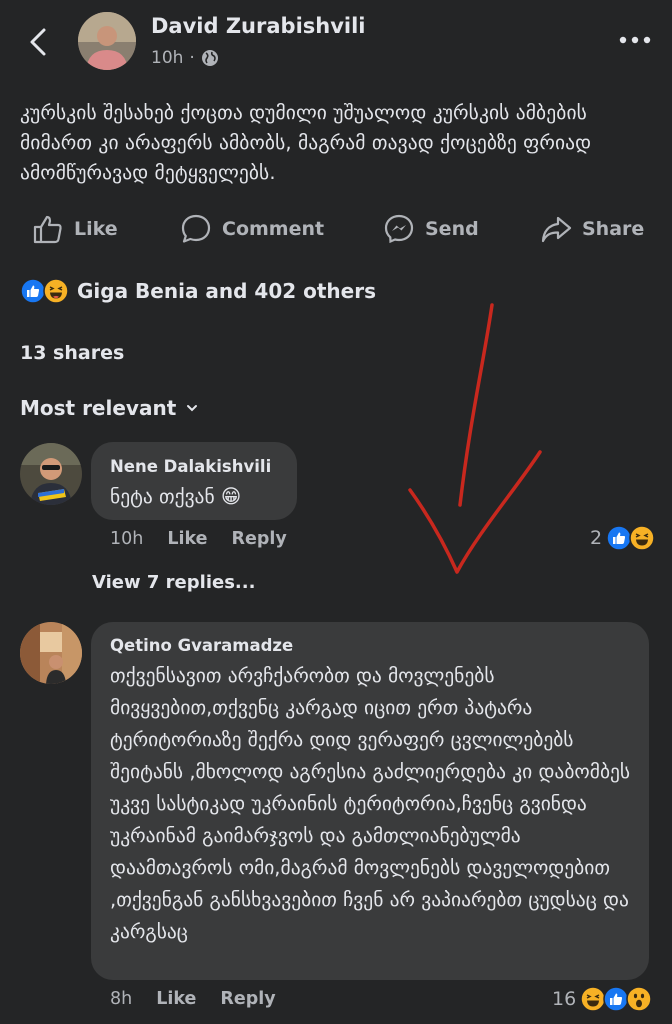 The width and height of the screenshot is (672, 1024). What do you see at coordinates (176, 496) in the screenshot?
I see `comment-text: ნეტა თქვან 😁` at bounding box center [176, 496].